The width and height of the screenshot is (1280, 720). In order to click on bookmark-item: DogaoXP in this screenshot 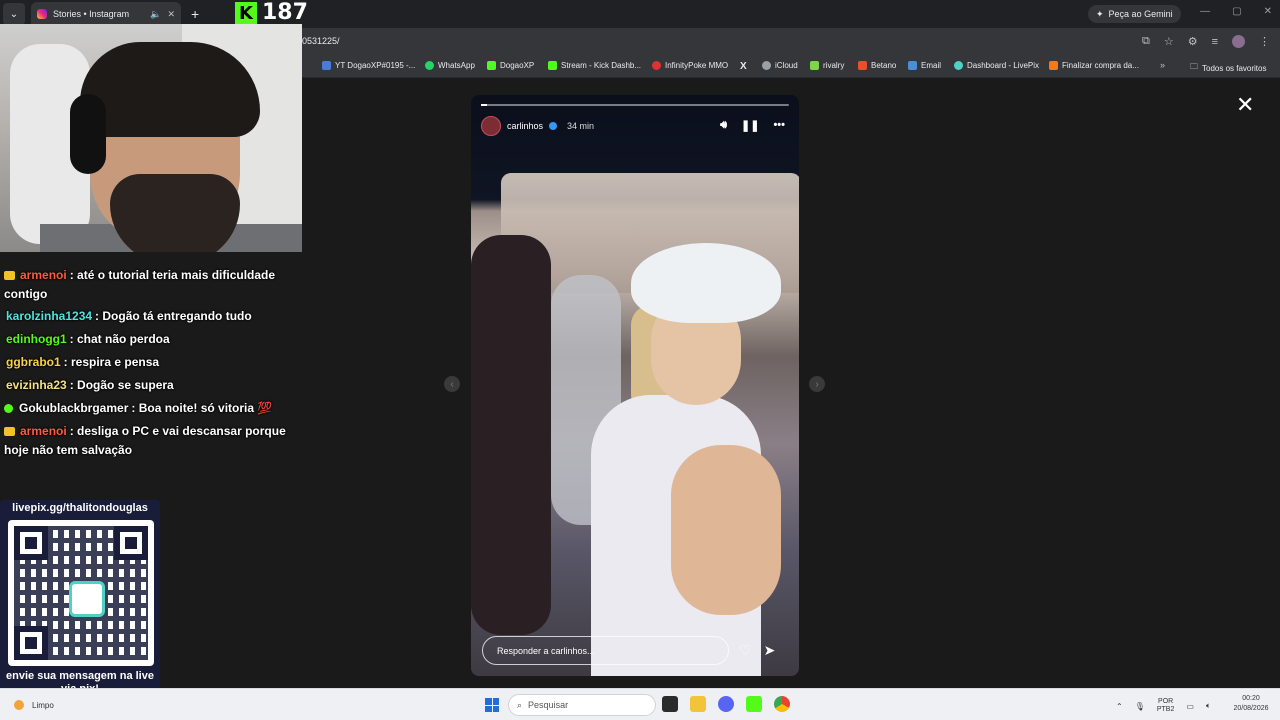, I will do `click(510, 65)`.